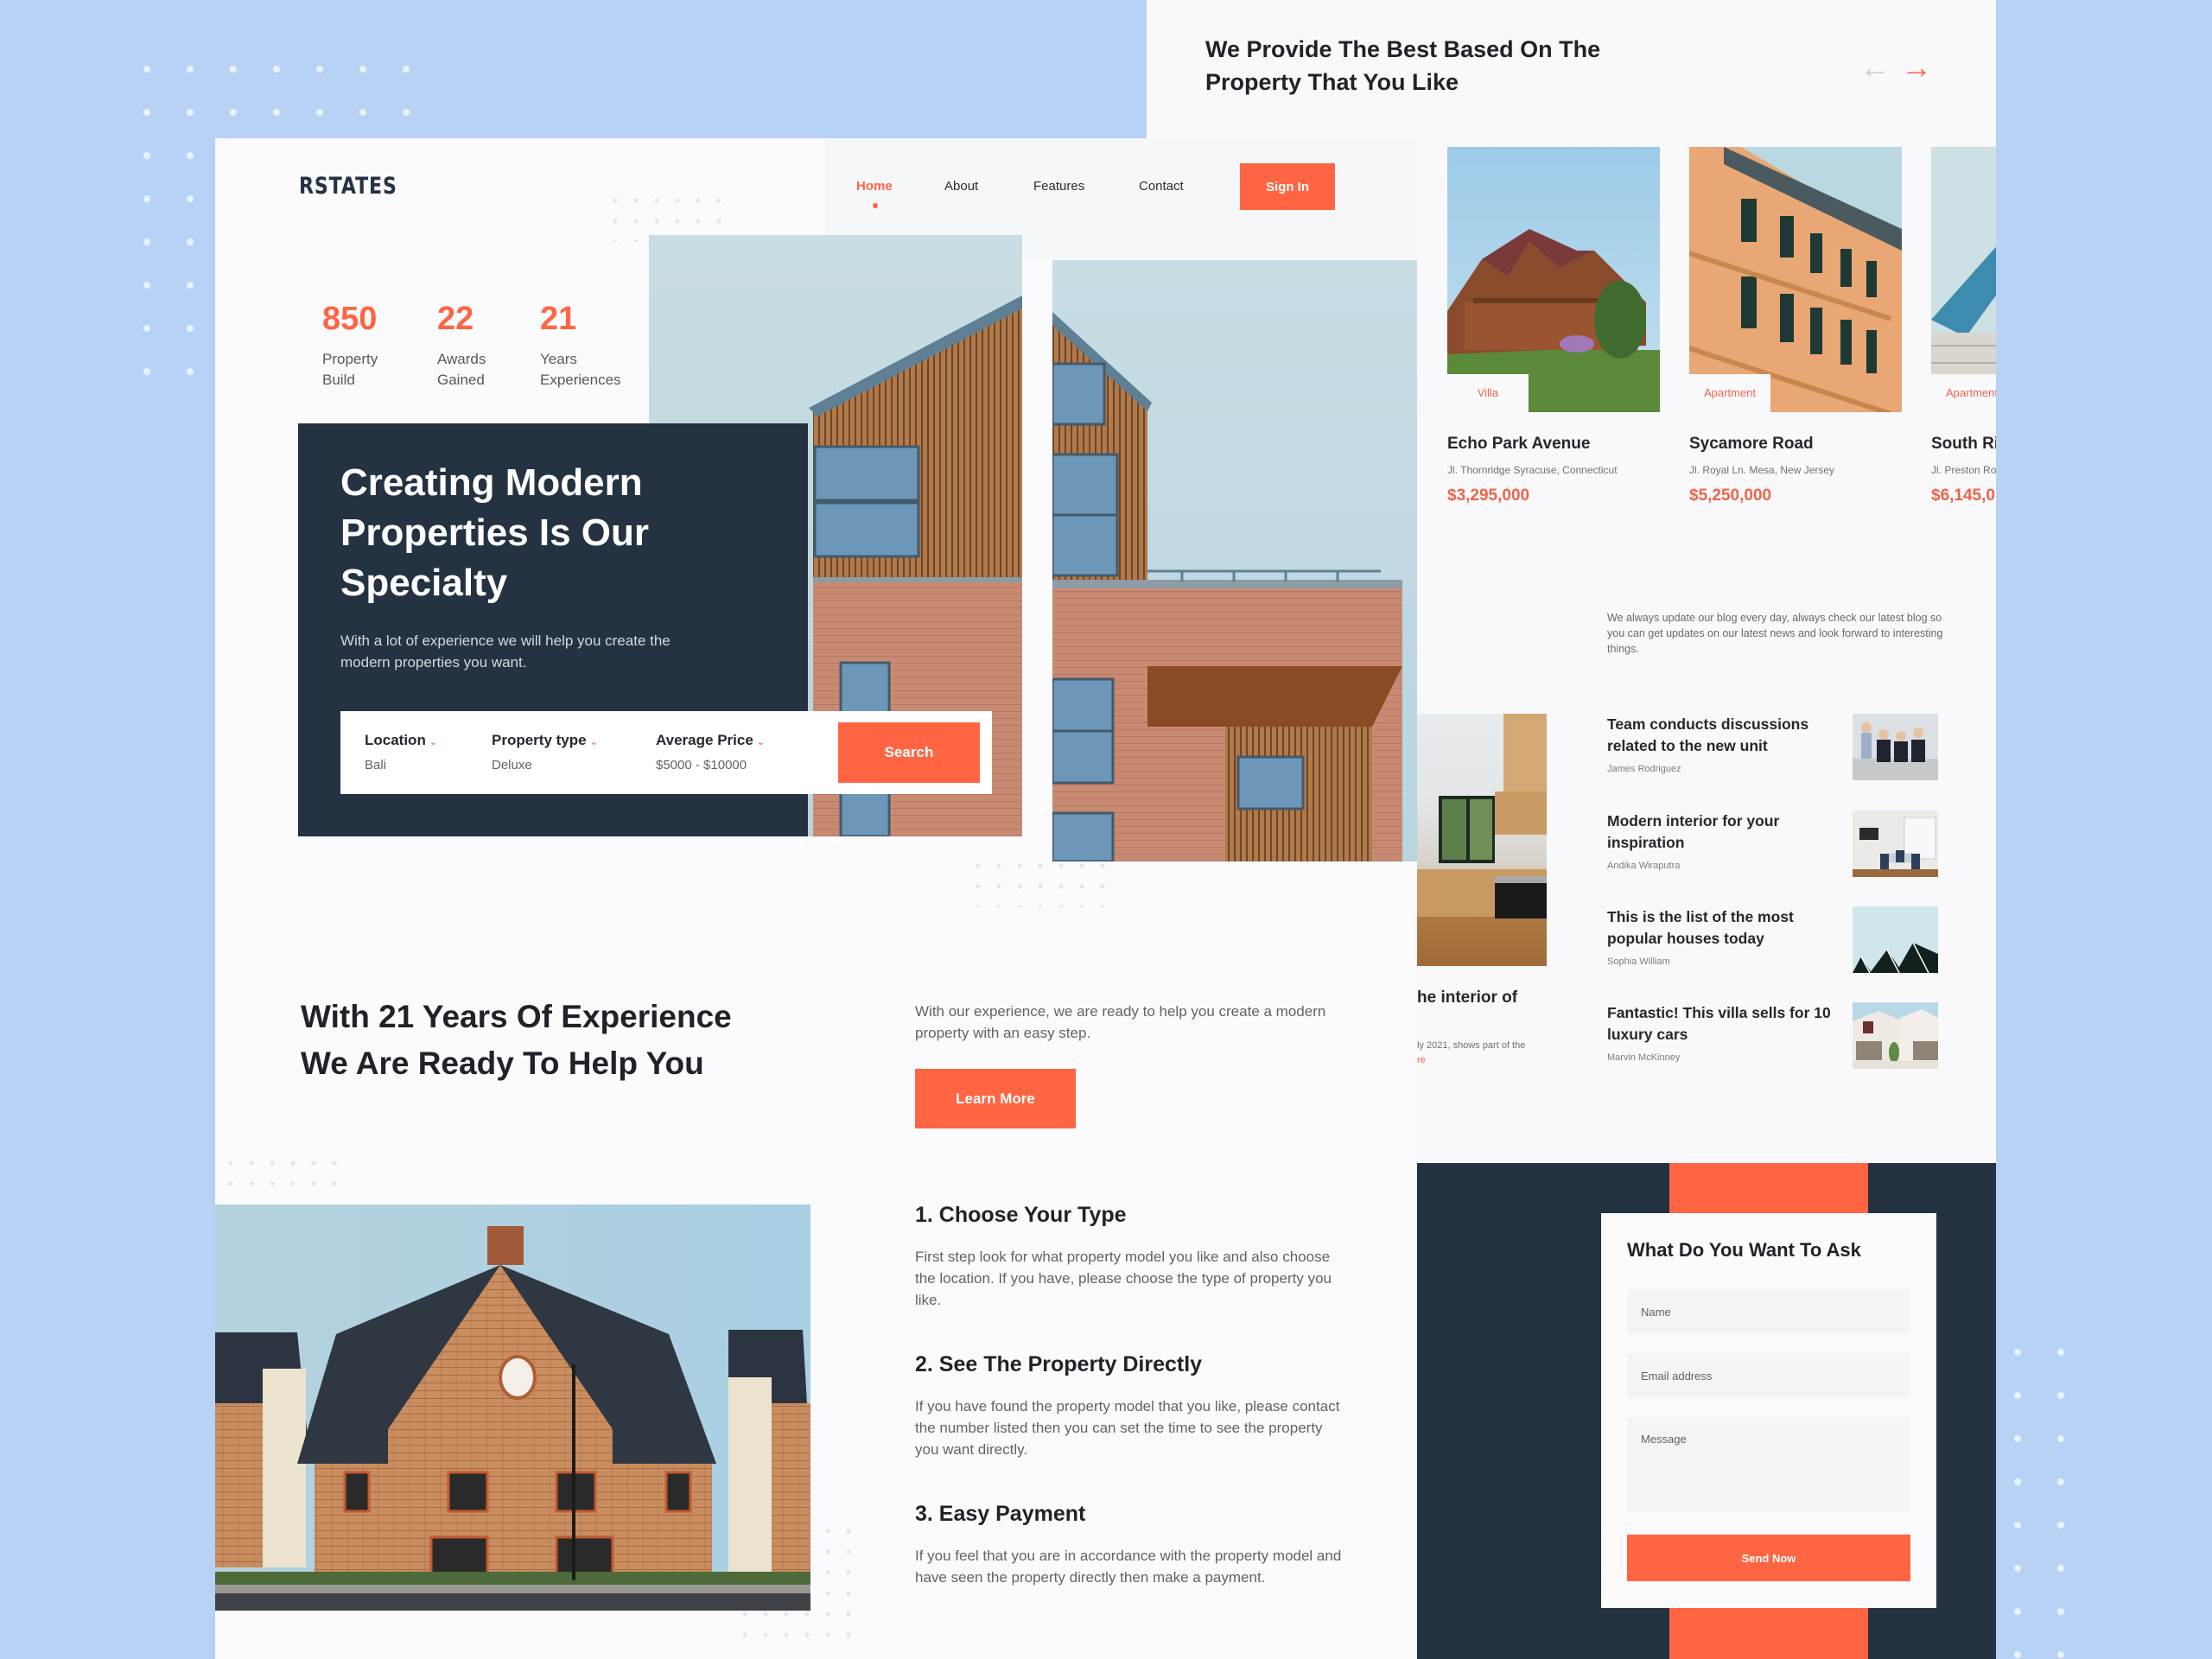 This screenshot has height=1659, width=2212. I want to click on location-value: Bali, so click(376, 765).